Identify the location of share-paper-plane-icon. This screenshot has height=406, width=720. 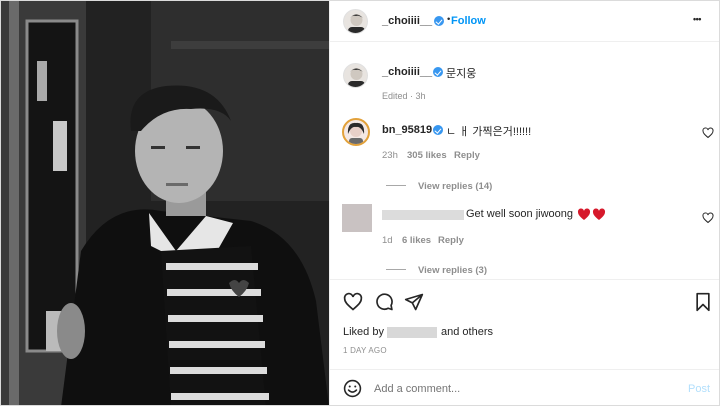
(414, 302).